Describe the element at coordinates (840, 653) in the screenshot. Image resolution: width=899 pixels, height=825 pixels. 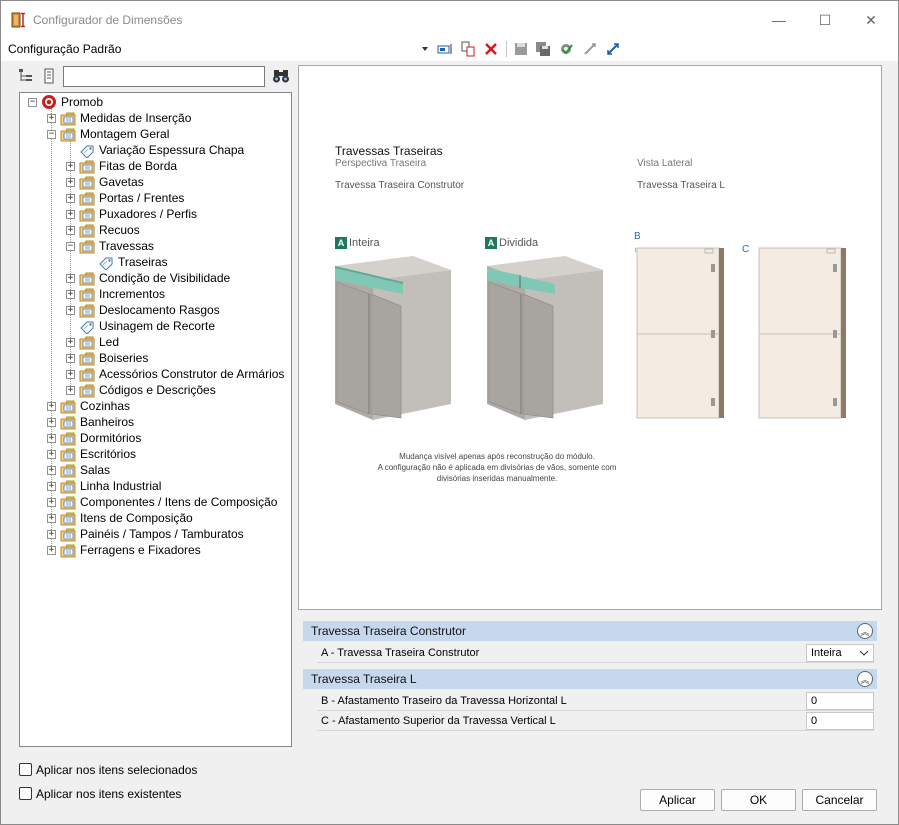
I see `travessa-construtor-select: Inteira` at that location.